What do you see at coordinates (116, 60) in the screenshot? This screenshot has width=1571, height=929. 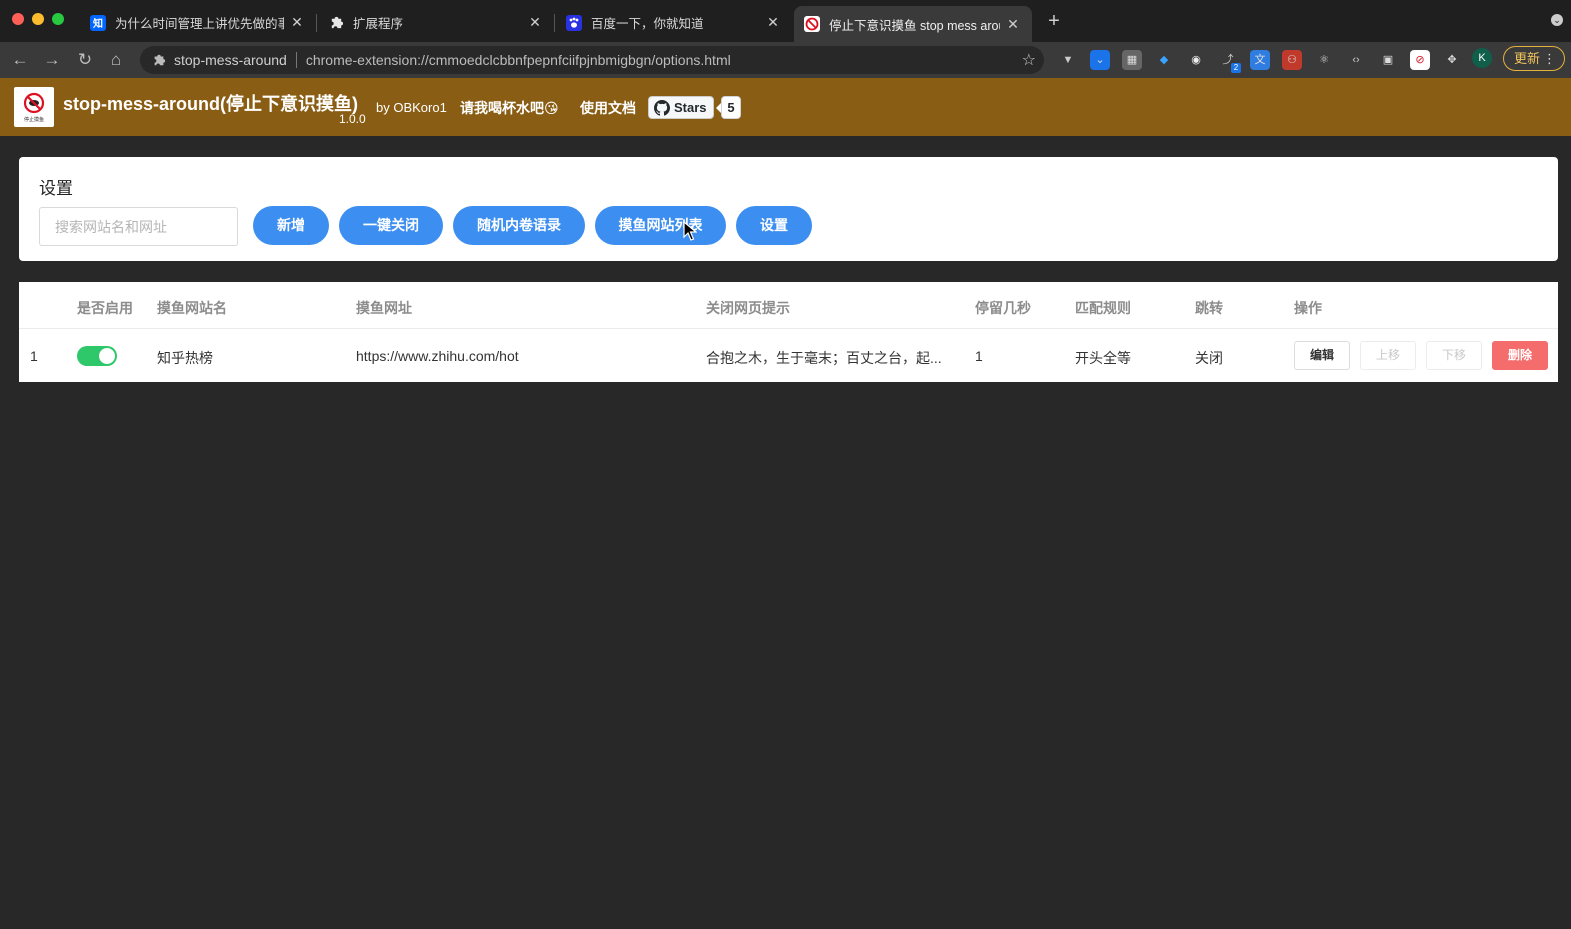 I see `home-icon: ⌂` at bounding box center [116, 60].